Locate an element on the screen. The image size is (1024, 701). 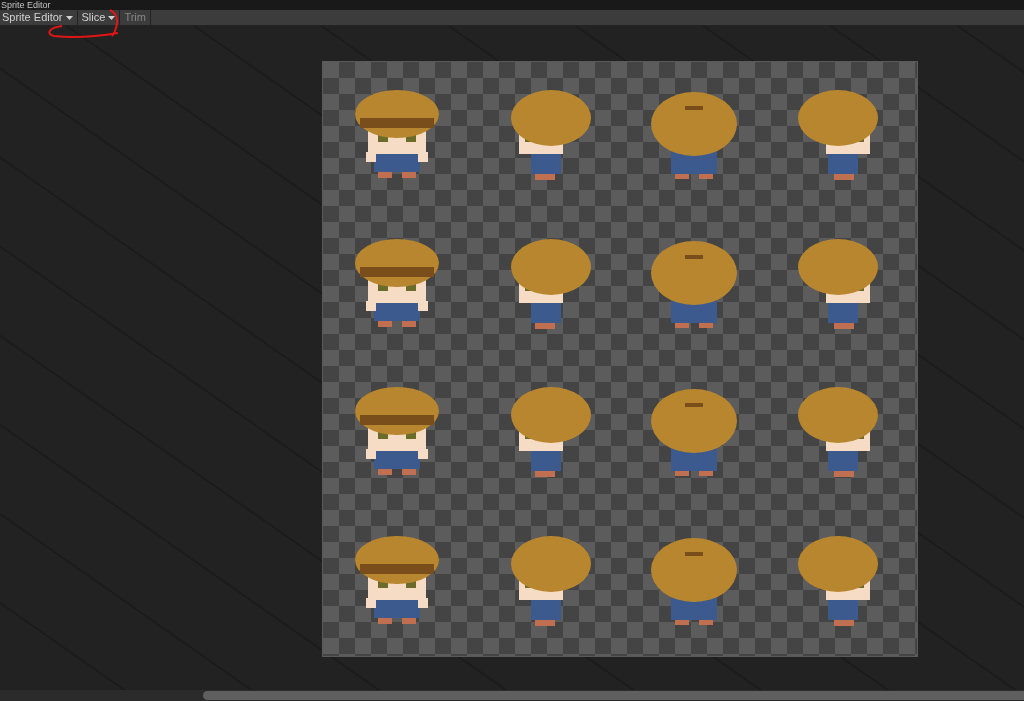
dropdown-button: Sprite Editor is located at coordinates (39, 17).